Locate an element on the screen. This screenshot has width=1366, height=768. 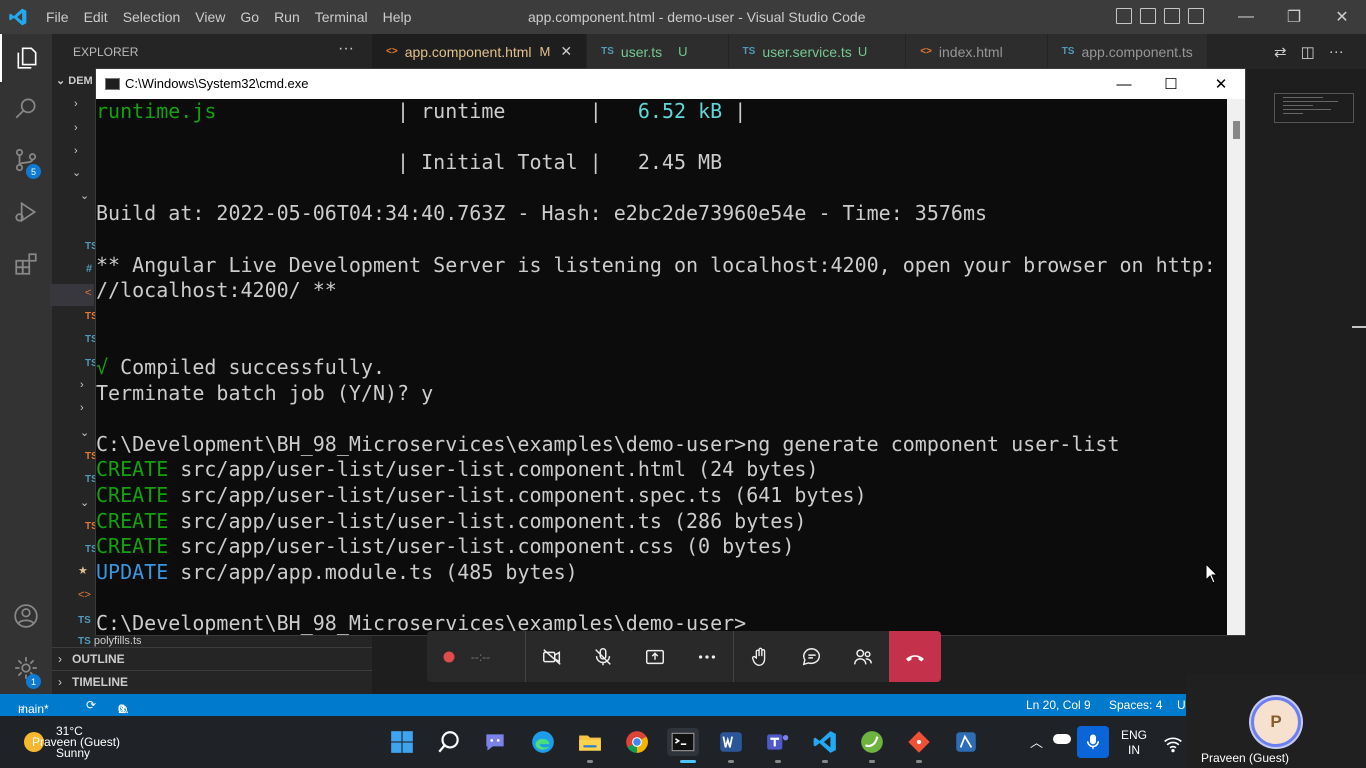
spring-tools-icon is located at coordinates (872, 742).